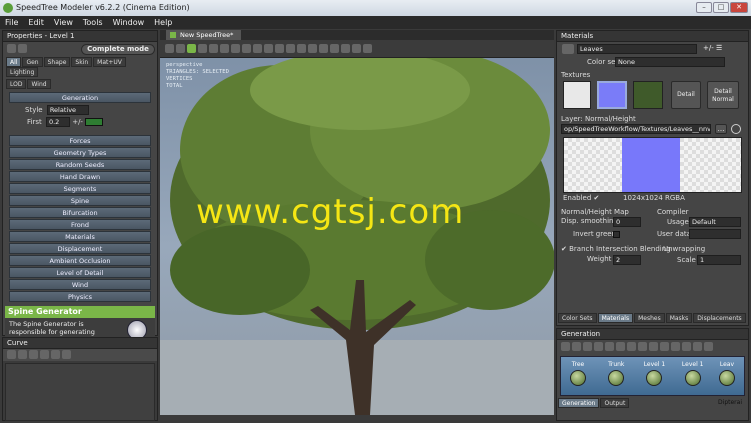 The image size is (751, 423). I want to click on mode-selector: Complete mode, so click(118, 49).